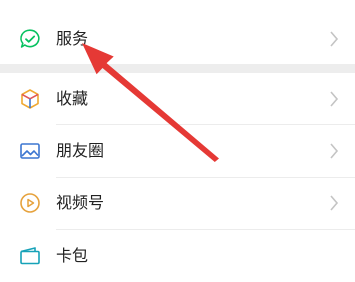 The height and width of the screenshot is (282, 355). Describe the element at coordinates (30, 39) in the screenshot. I see `service-check-icon` at that location.